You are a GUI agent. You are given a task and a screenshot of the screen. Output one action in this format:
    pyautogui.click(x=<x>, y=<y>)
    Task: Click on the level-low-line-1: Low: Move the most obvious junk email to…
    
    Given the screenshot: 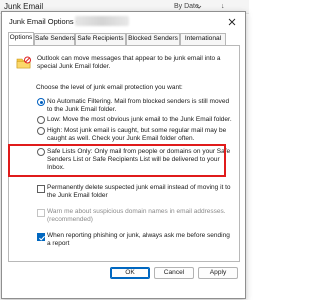 What is the action you would take?
    pyautogui.click(x=139, y=119)
    